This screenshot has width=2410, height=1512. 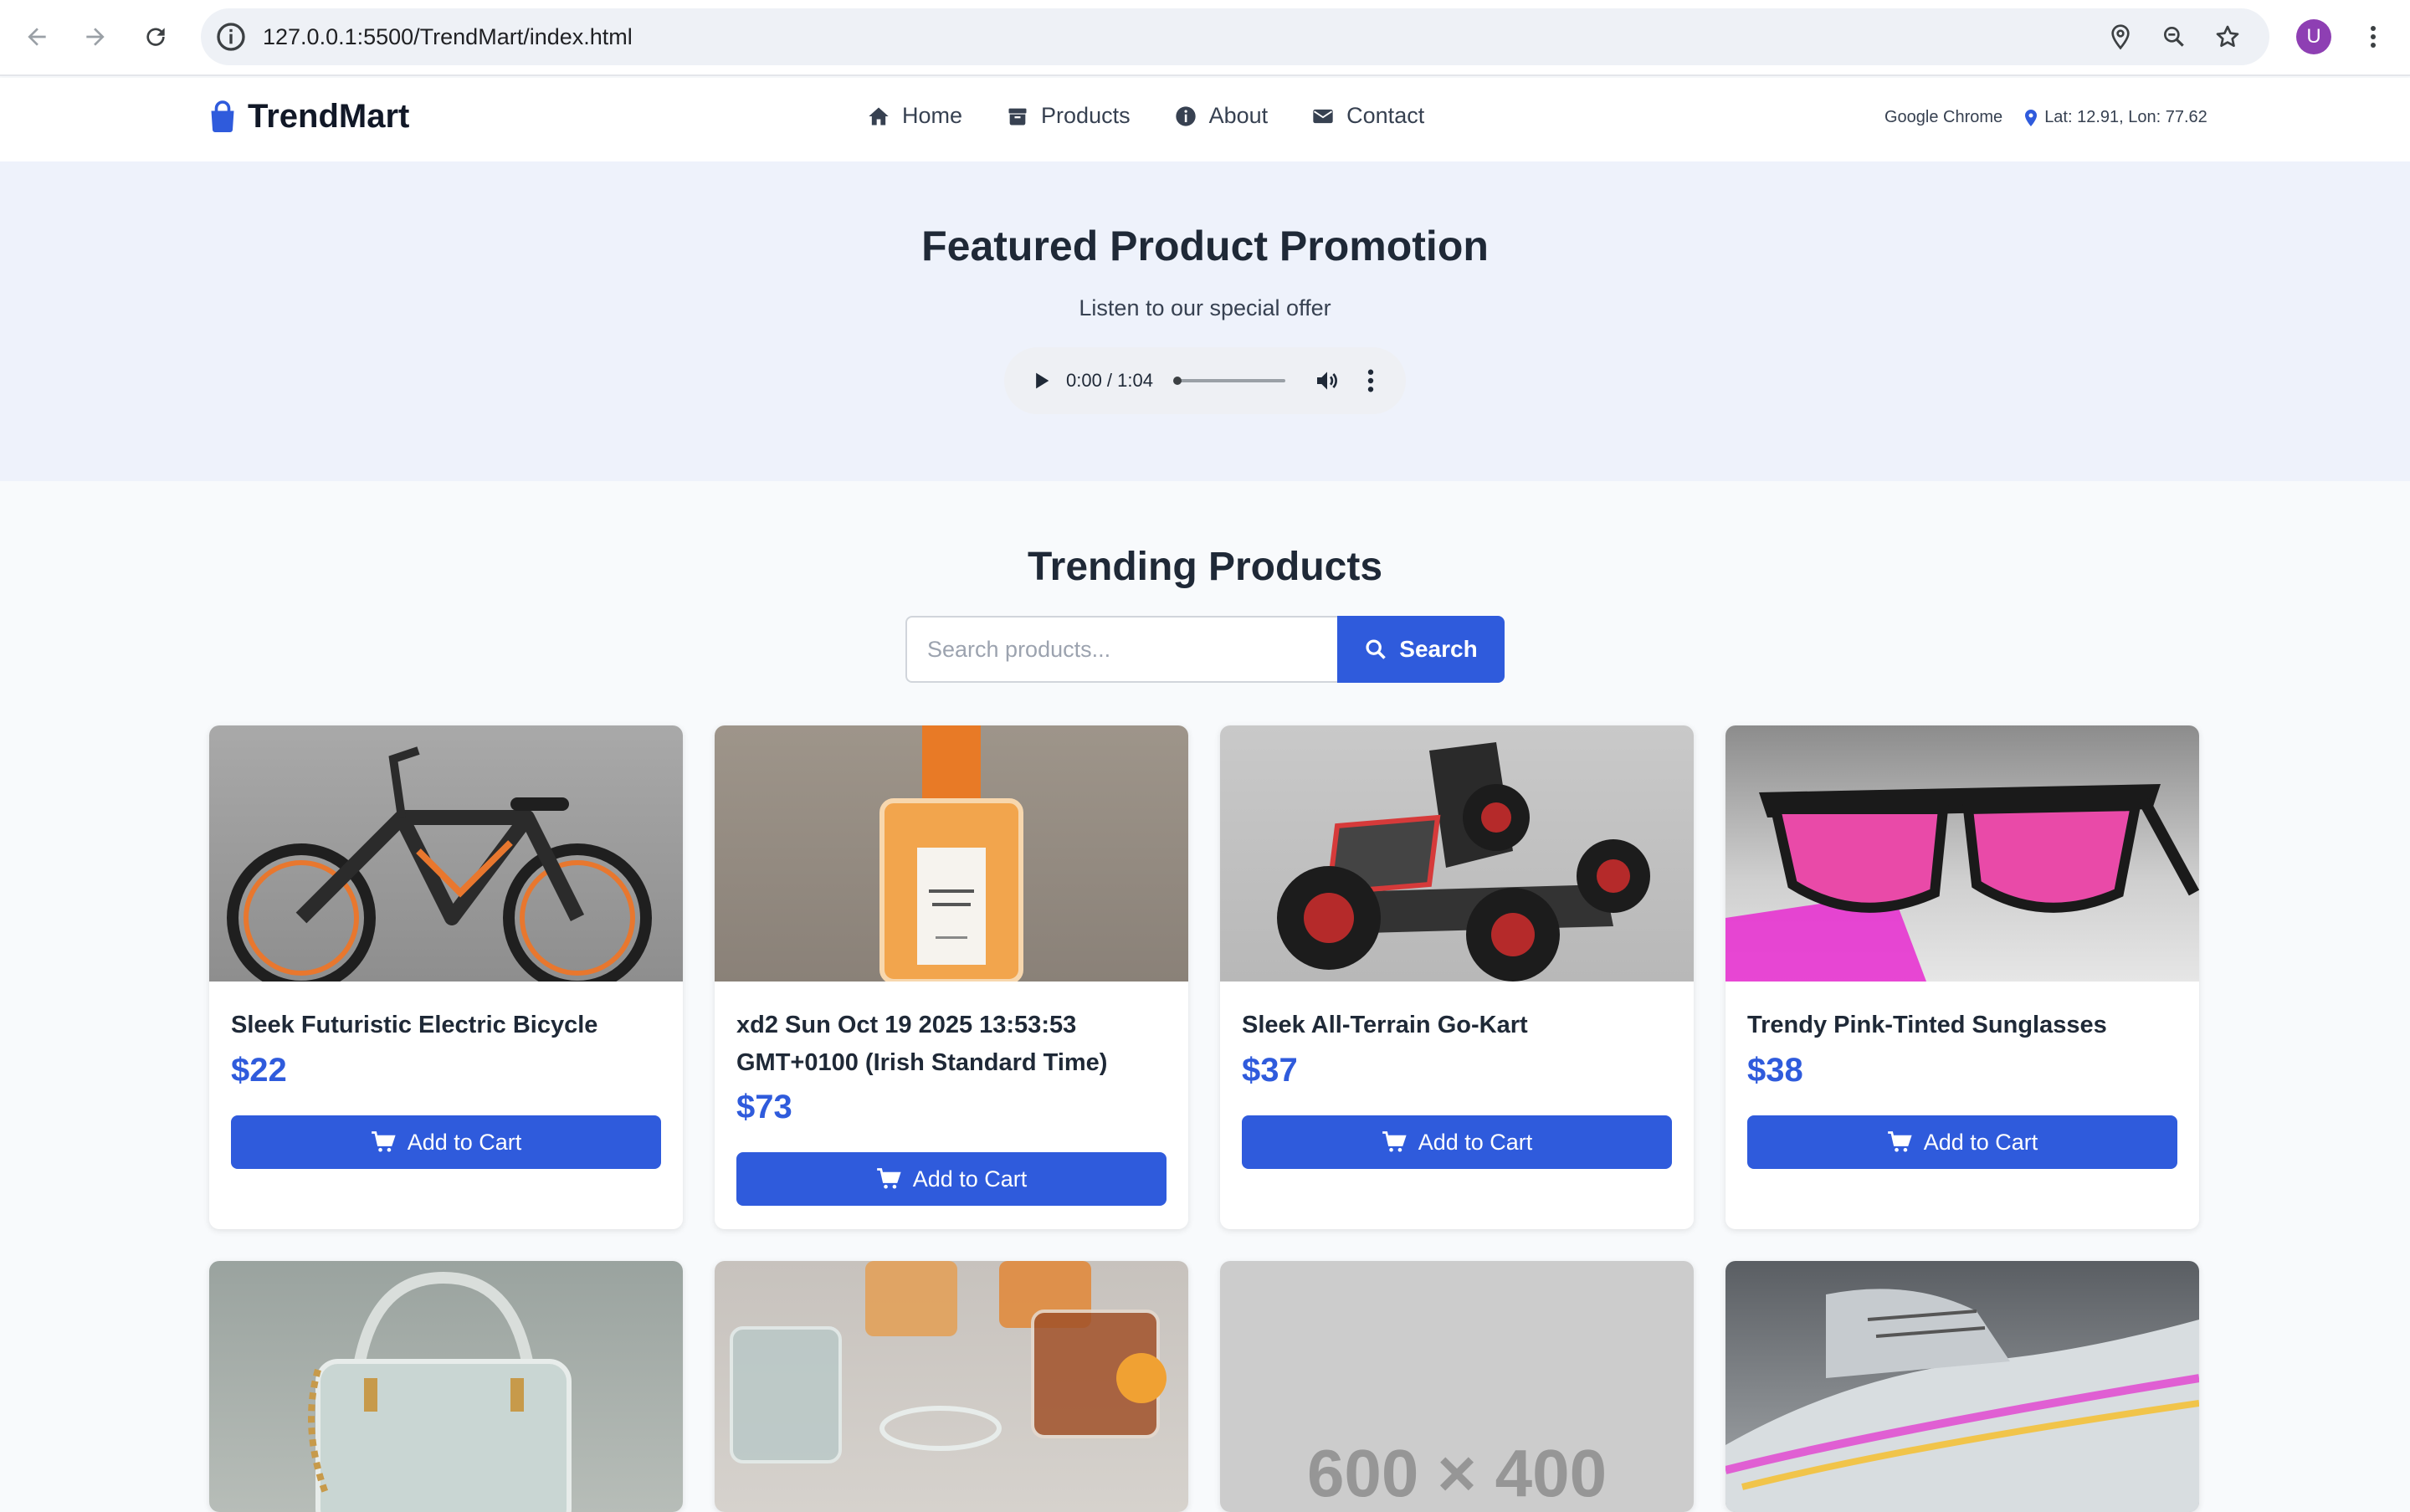 What do you see at coordinates (155, 36) in the screenshot?
I see `reload-icon` at bounding box center [155, 36].